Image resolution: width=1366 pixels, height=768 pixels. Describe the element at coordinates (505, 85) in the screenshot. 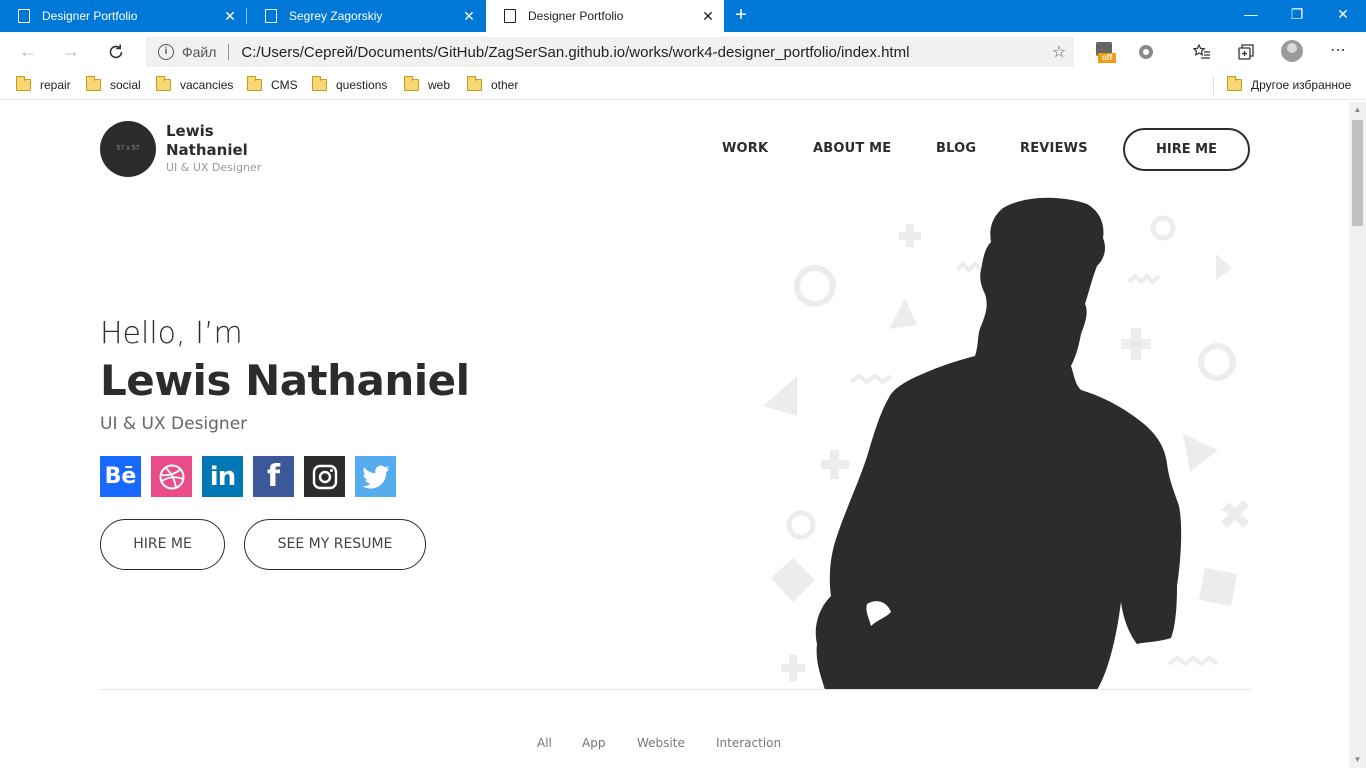

I see `bookmark-label: other` at that location.